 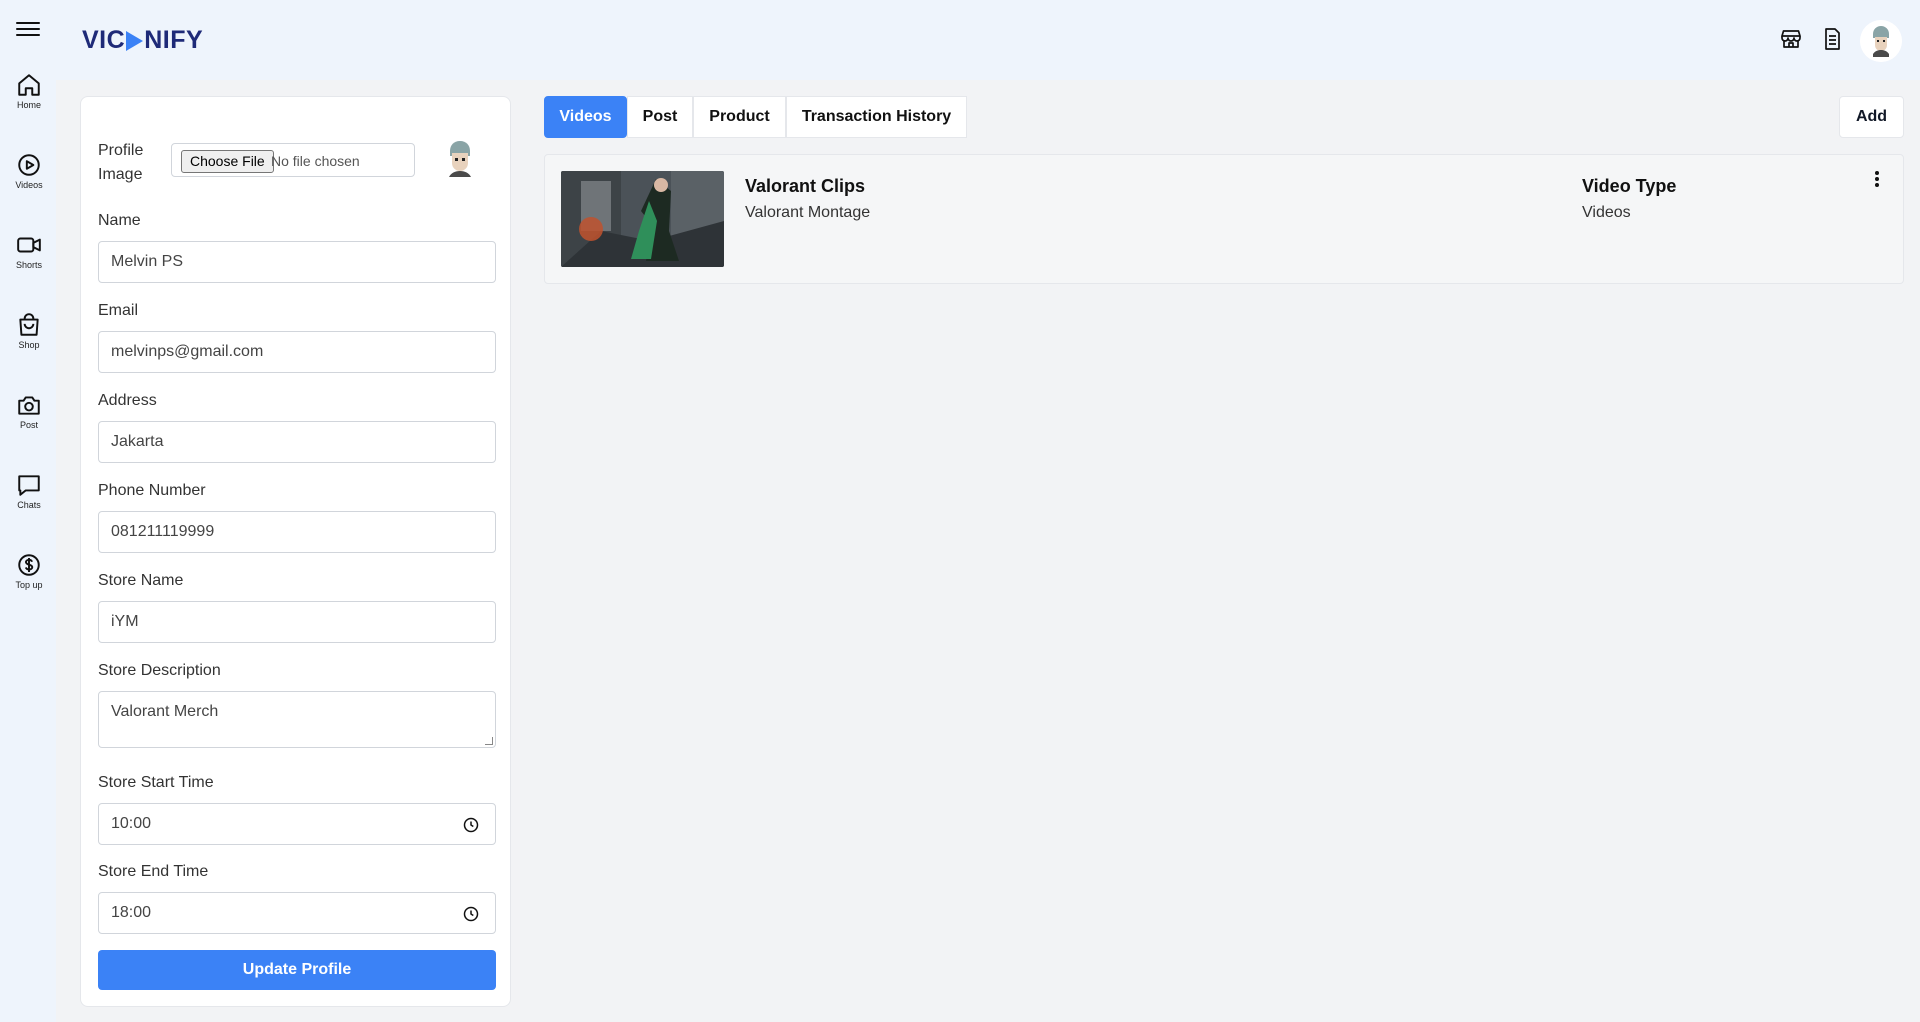 I want to click on app-logo: VIC NIFY, so click(x=142, y=40).